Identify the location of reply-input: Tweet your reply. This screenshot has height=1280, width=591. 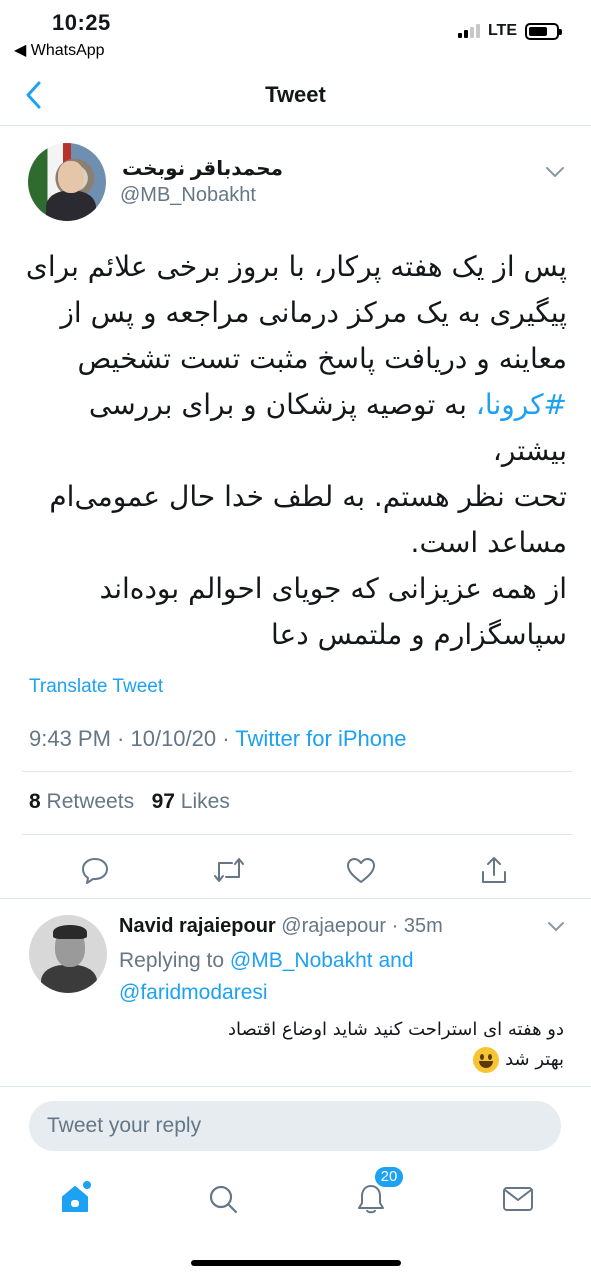
(295, 1126).